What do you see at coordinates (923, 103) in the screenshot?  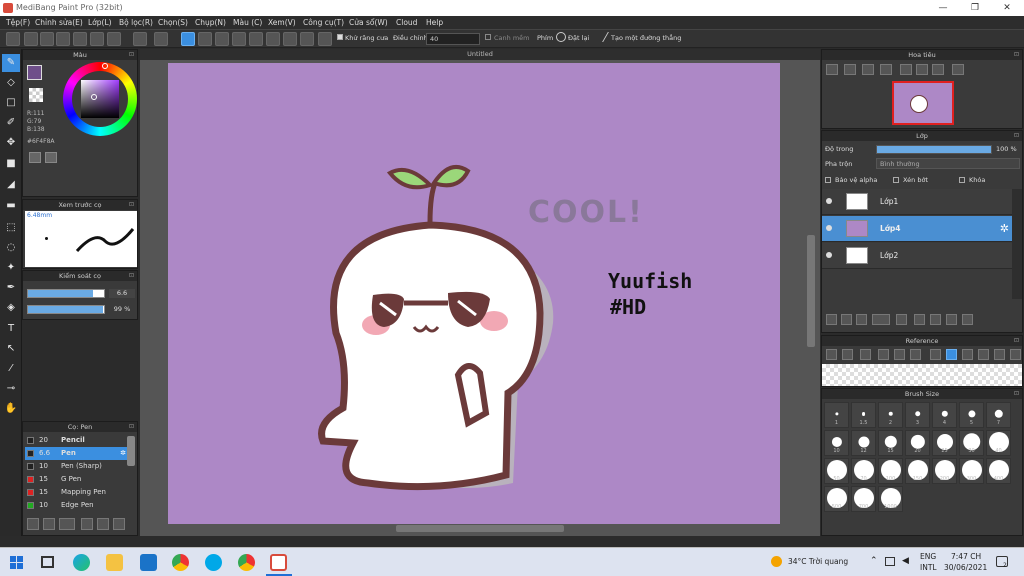 I see `navigator-thumbnail` at bounding box center [923, 103].